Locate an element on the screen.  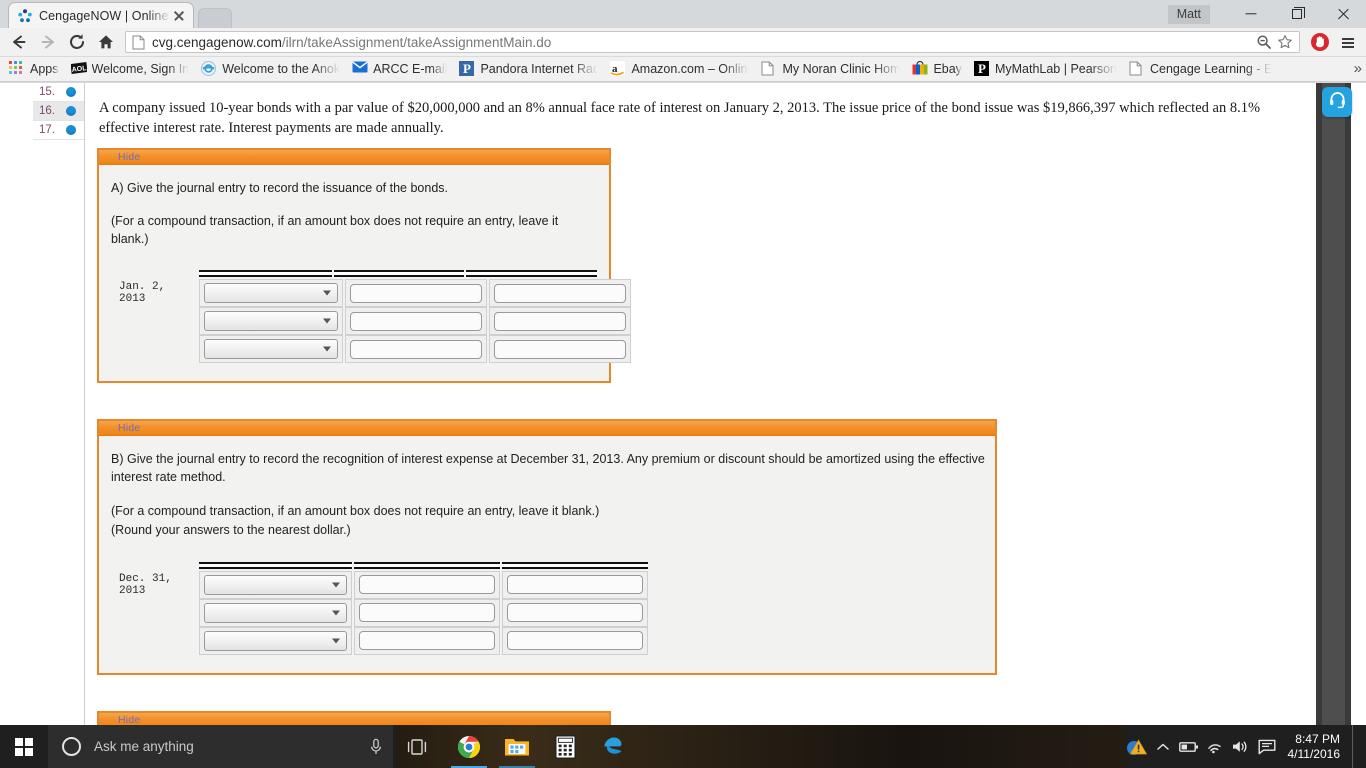
start-button is located at coordinates (24, 746).